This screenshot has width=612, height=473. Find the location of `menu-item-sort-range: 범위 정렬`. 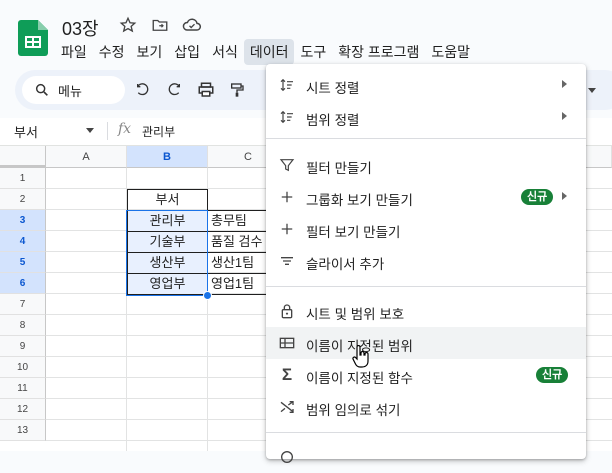

menu-item-sort-range: 범위 정렬 is located at coordinates (426, 117).